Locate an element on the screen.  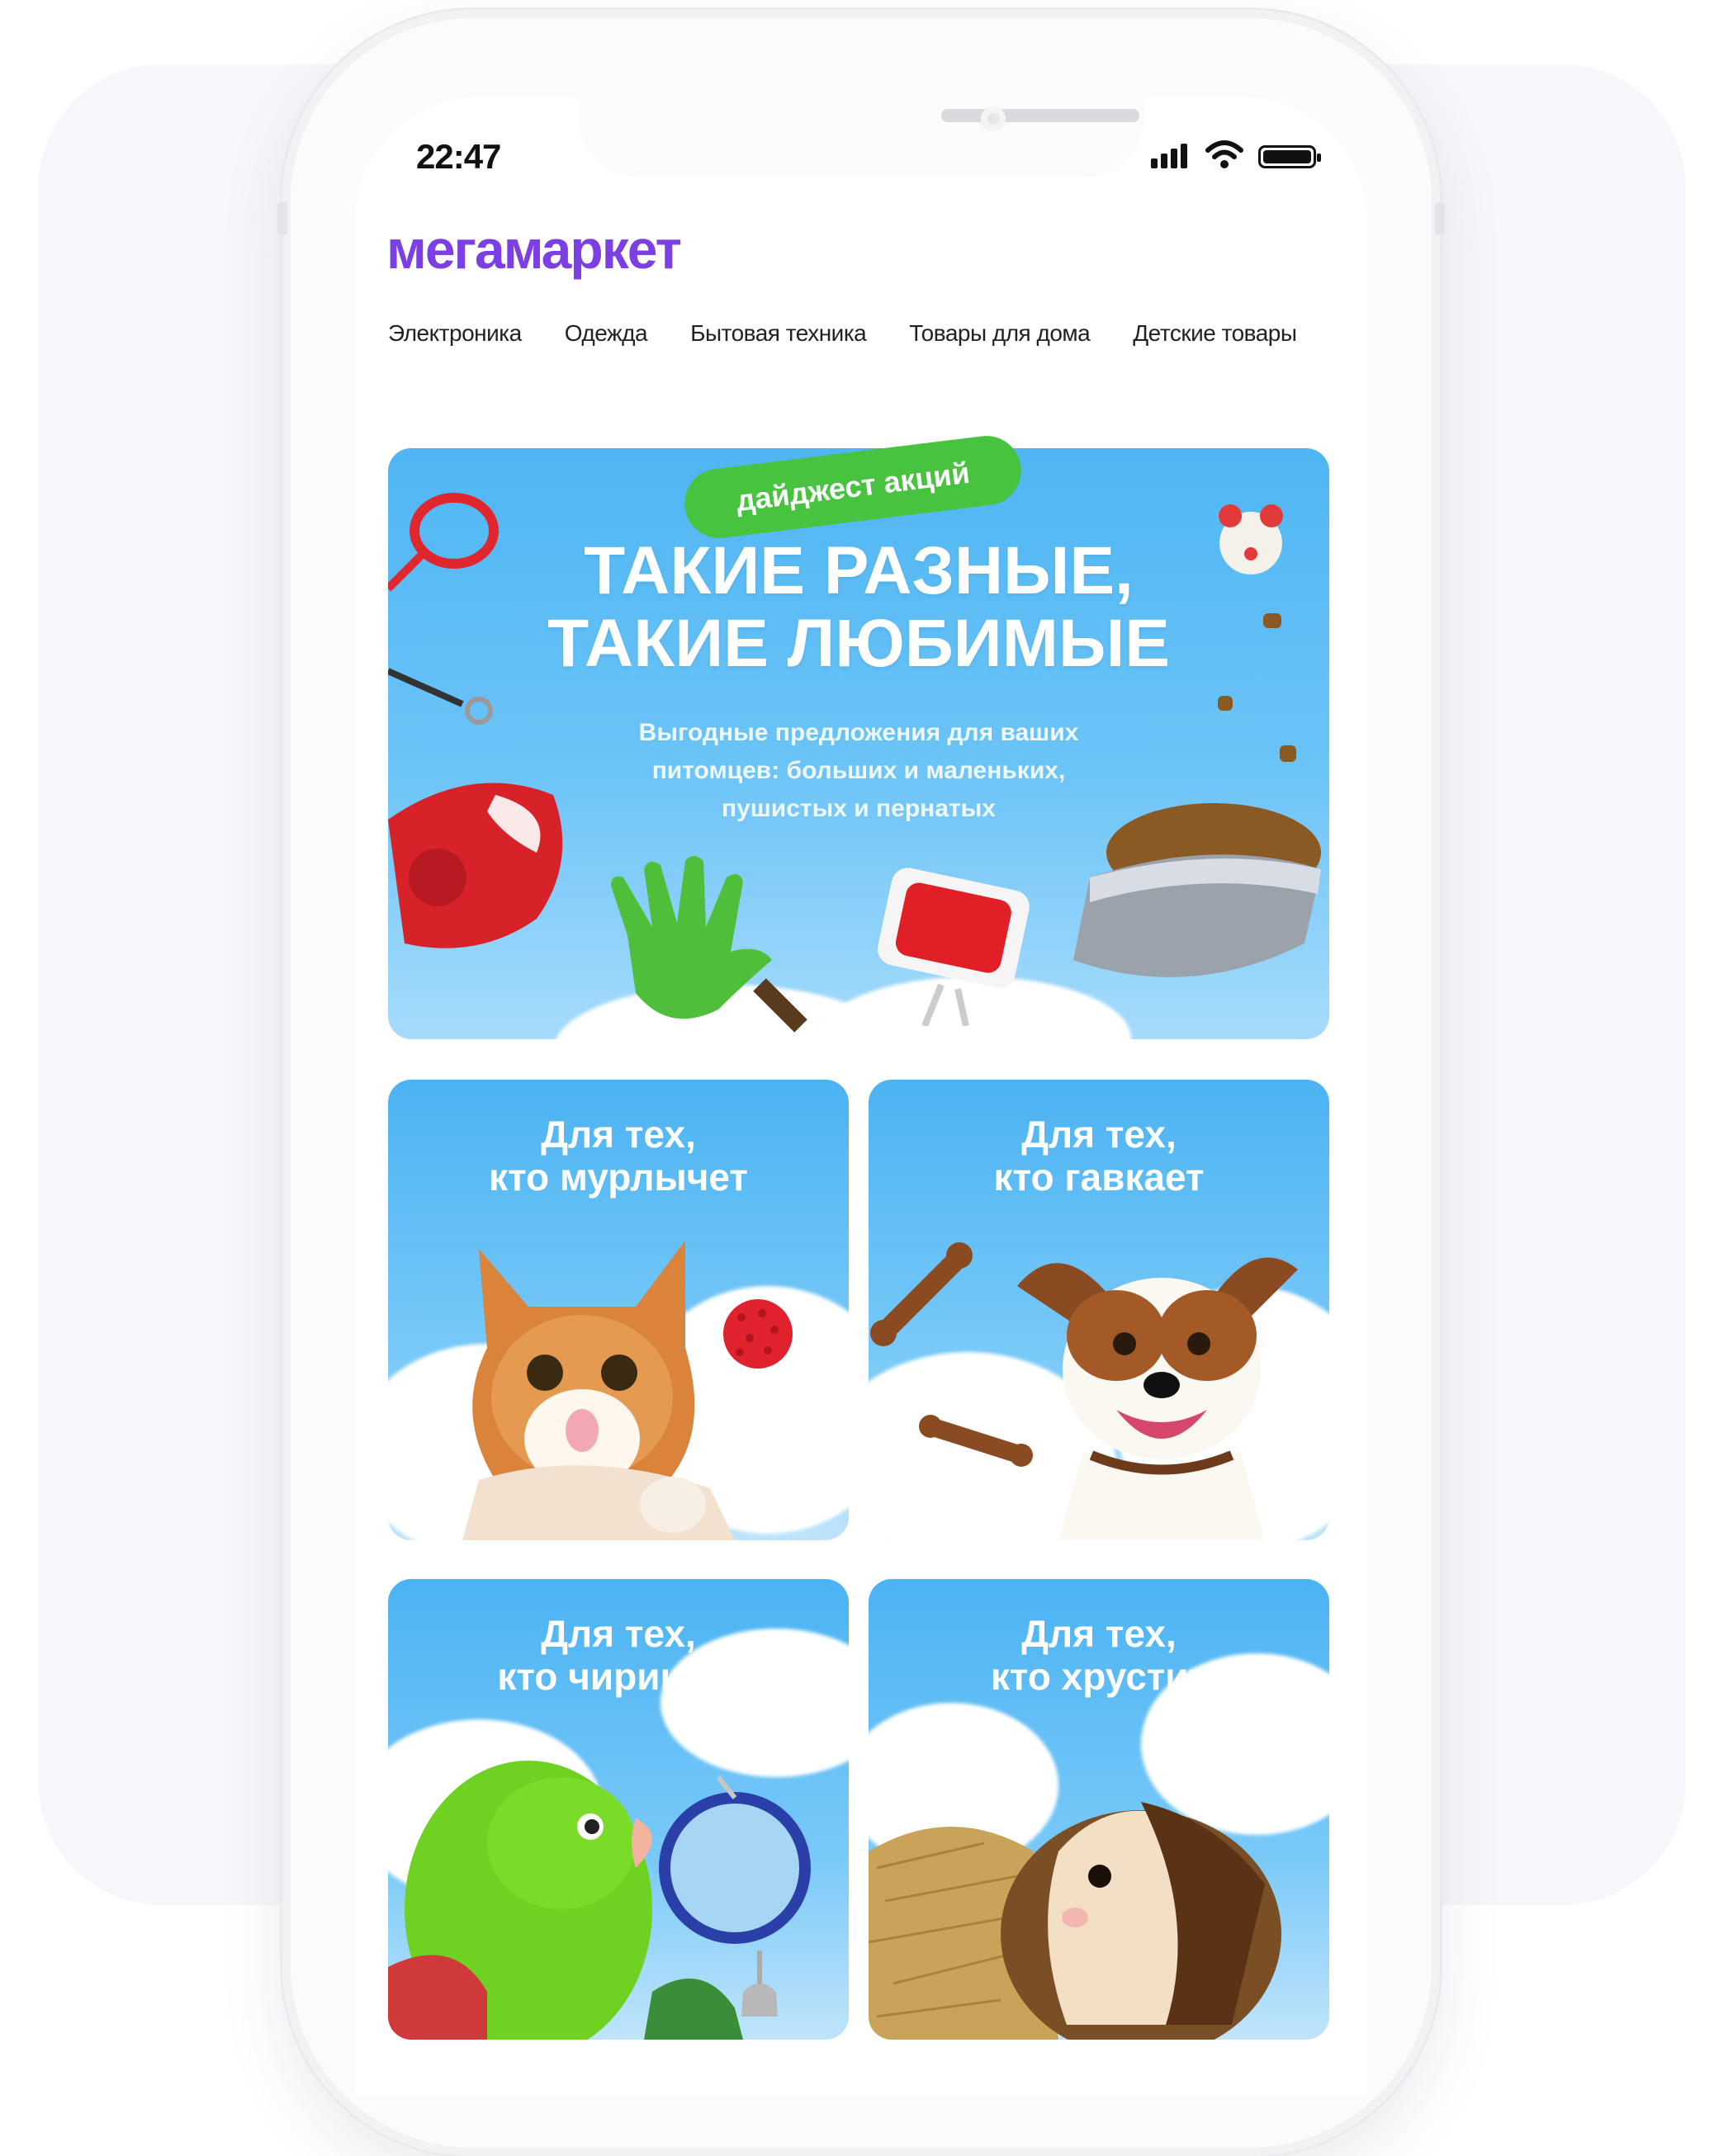
status-time: 22:47 is located at coordinates (458, 156).